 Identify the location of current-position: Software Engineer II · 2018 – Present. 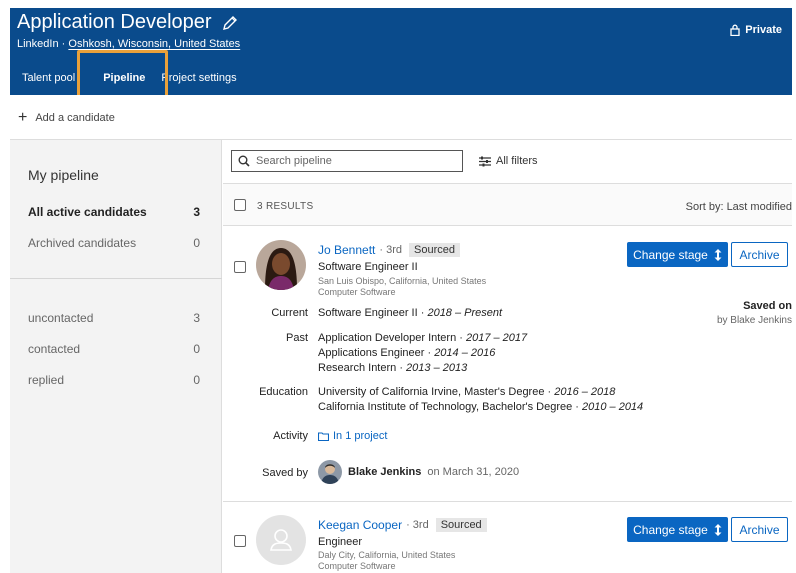
(410, 313).